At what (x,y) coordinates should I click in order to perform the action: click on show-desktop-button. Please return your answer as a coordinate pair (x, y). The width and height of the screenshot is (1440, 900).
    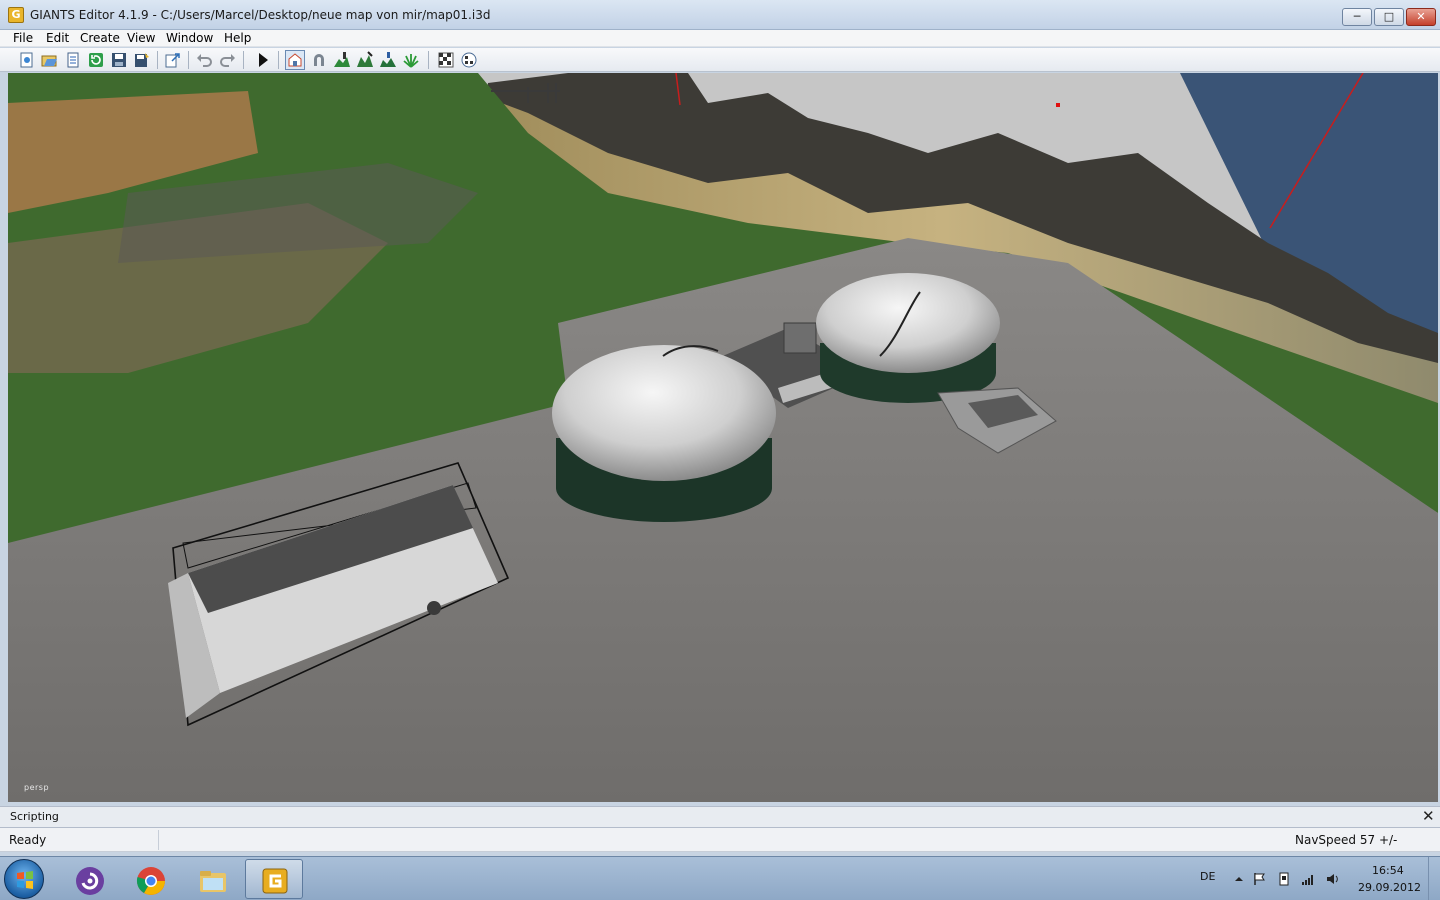
    Looking at the image, I should click on (1434, 878).